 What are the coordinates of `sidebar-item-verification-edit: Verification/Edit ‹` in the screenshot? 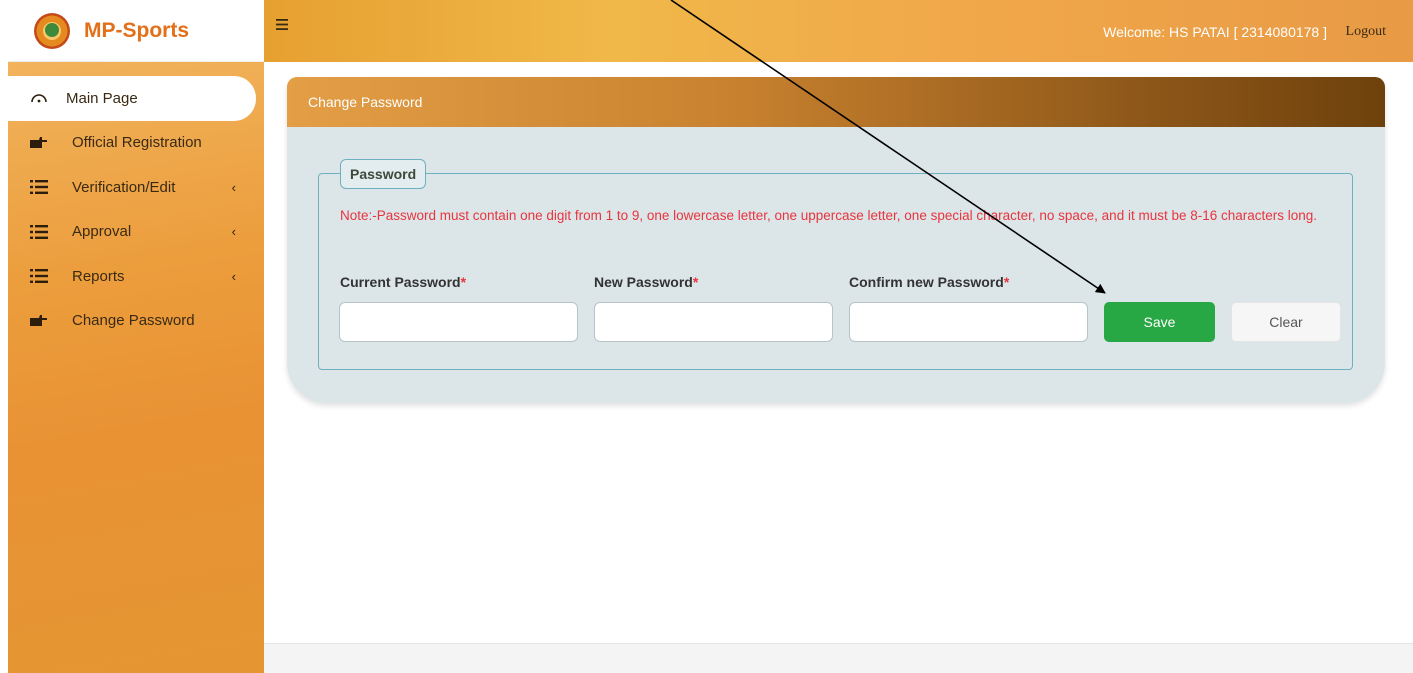 It's located at (136, 187).